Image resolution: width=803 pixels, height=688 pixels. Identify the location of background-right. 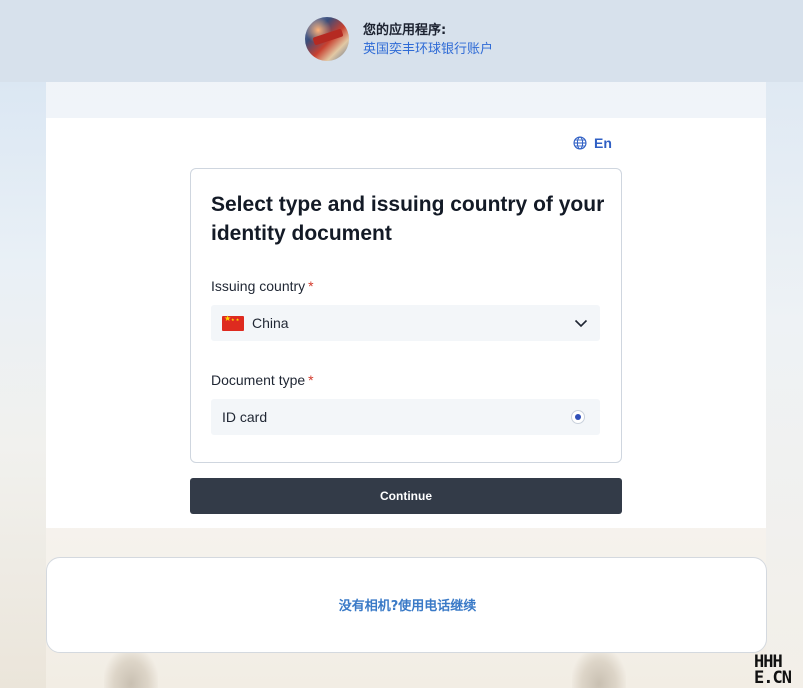
(784, 385).